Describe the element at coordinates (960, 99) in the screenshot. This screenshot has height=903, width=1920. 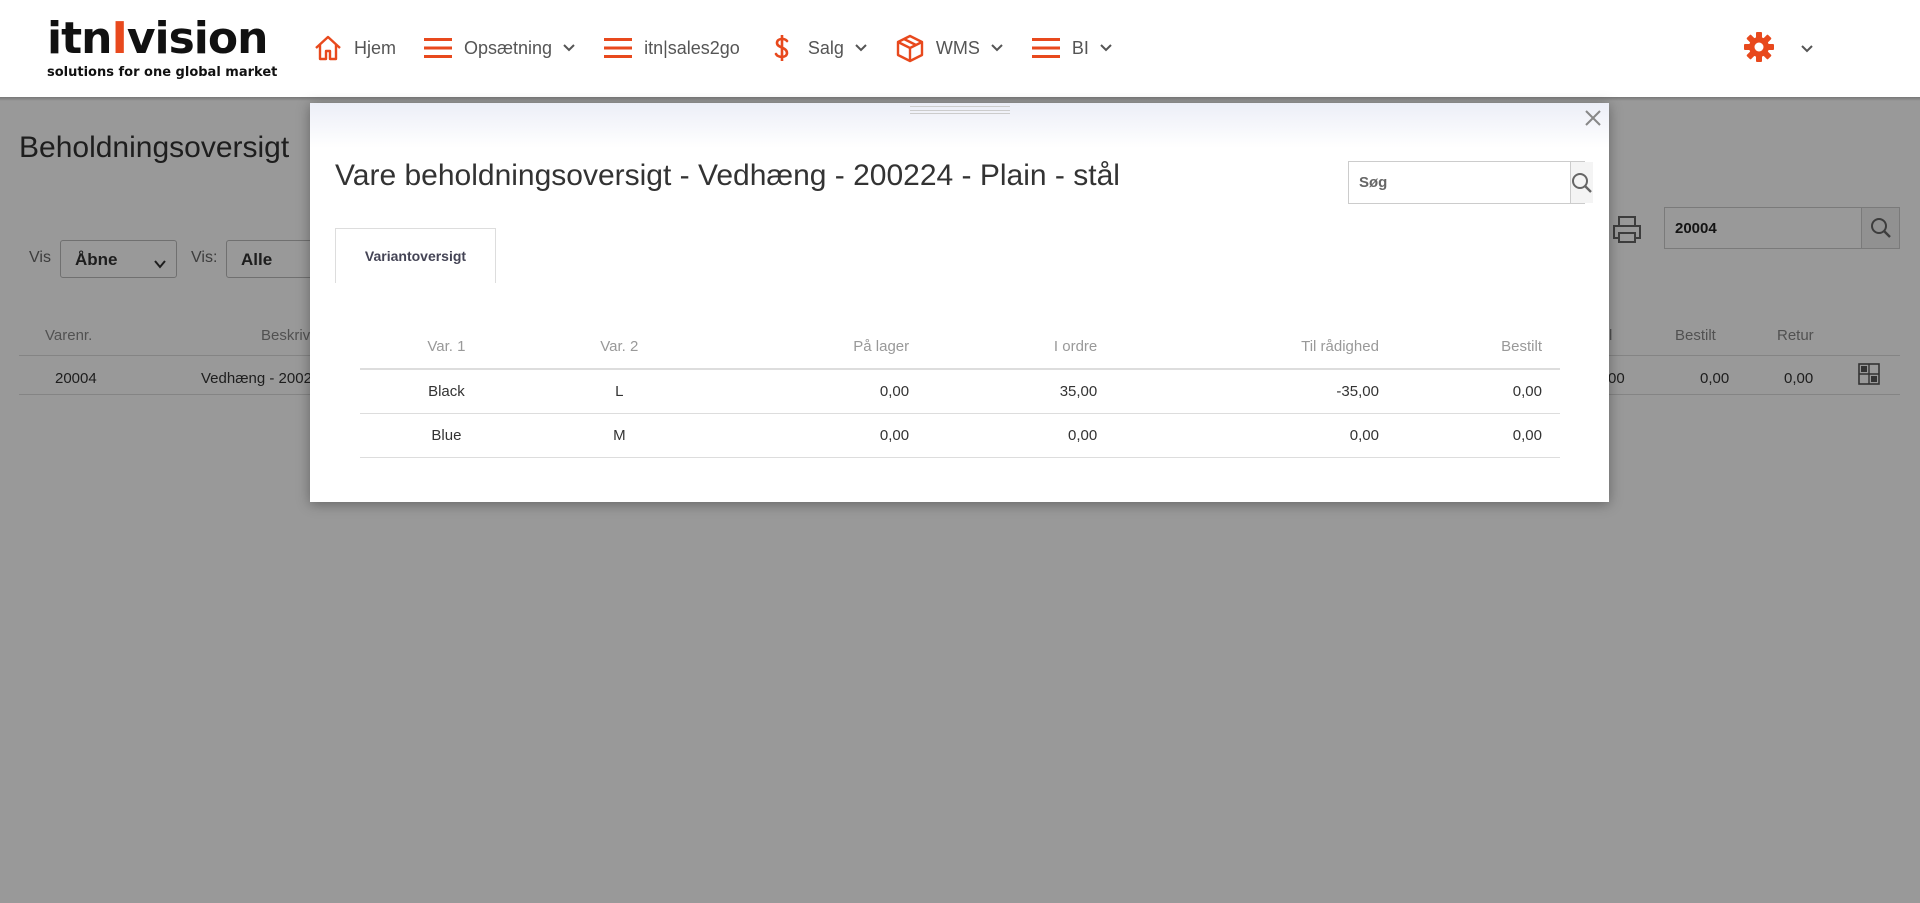
I see `topbar-shadow` at that location.